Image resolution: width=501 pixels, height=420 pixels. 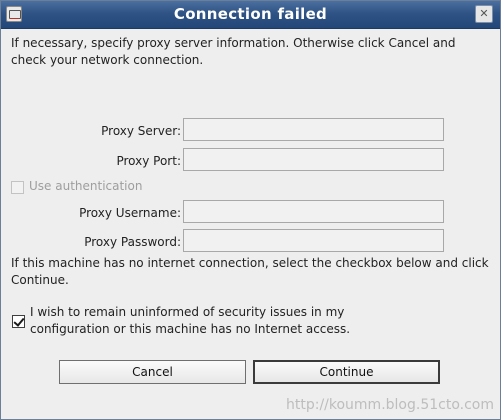 I want to click on proxy-username-input, so click(x=313, y=211).